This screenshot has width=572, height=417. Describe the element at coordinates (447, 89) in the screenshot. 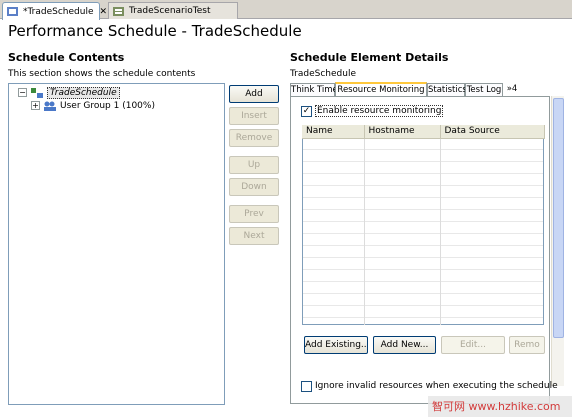

I see `tab-statistics: Statistics` at that location.